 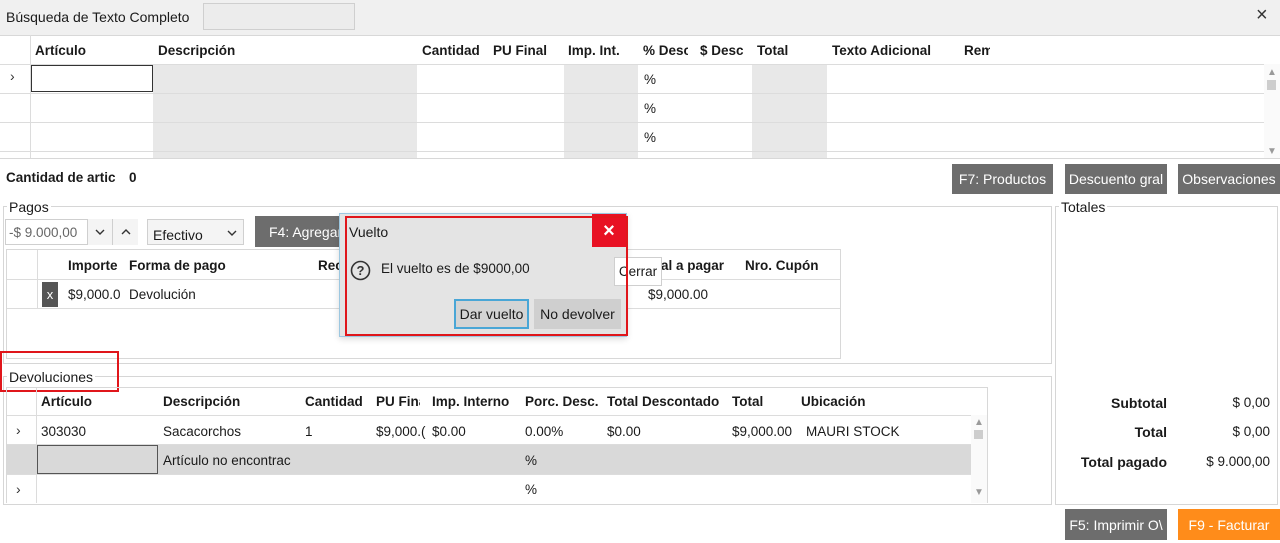 I want to click on col-descripcion: Descripción, so click(x=196, y=50).